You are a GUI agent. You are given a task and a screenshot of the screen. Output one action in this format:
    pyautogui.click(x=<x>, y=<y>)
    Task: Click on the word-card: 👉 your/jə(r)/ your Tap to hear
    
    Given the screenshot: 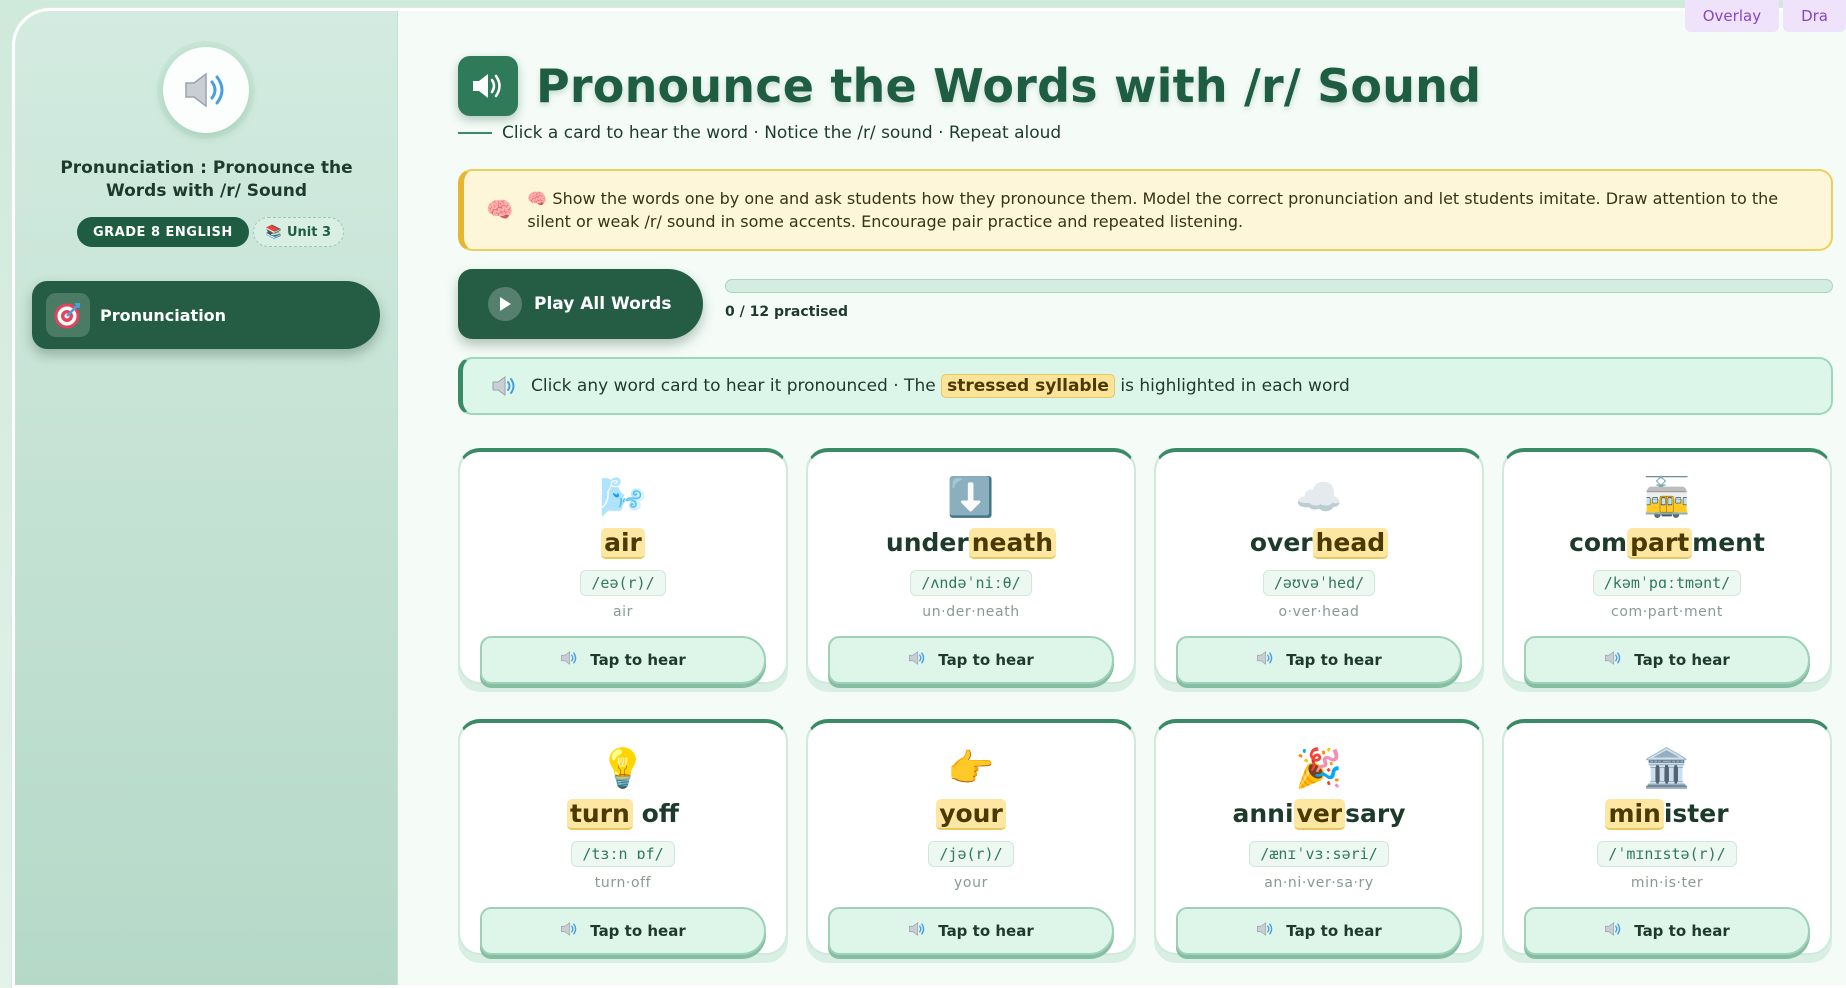 What is the action you would take?
    pyautogui.click(x=971, y=837)
    